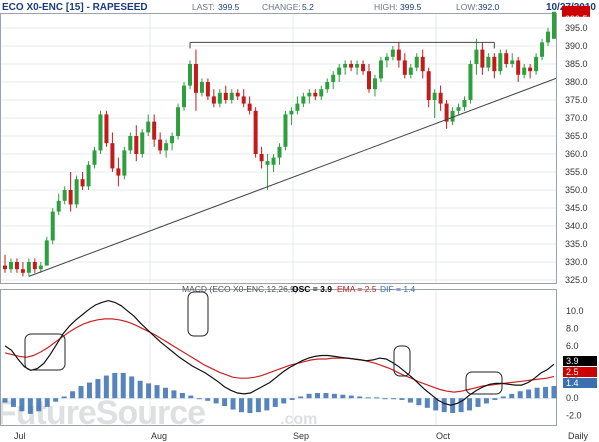 The width and height of the screenshot is (599, 442). I want to click on macd-value-tags: 3.9 2.5 1.4, so click(580, 372).